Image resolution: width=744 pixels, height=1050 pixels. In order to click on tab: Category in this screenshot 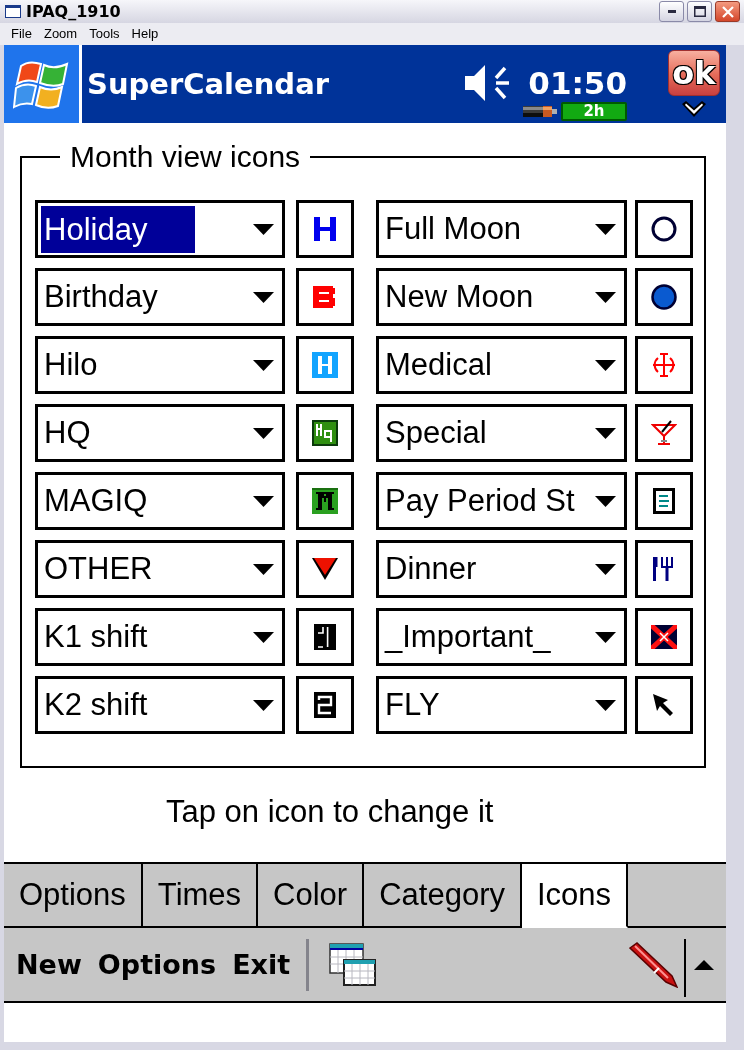, I will do `click(443, 896)`.